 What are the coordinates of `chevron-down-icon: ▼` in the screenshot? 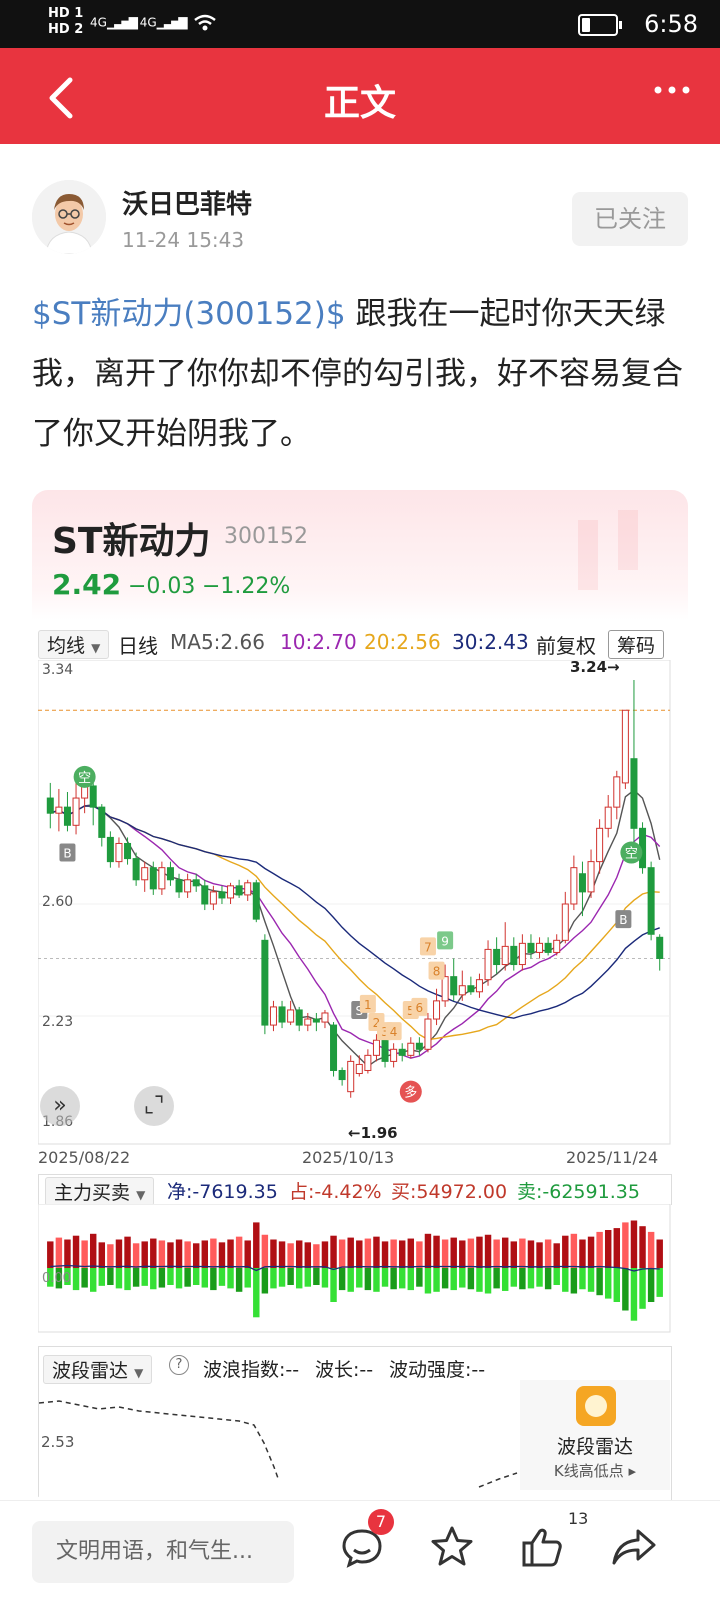 It's located at (96, 648).